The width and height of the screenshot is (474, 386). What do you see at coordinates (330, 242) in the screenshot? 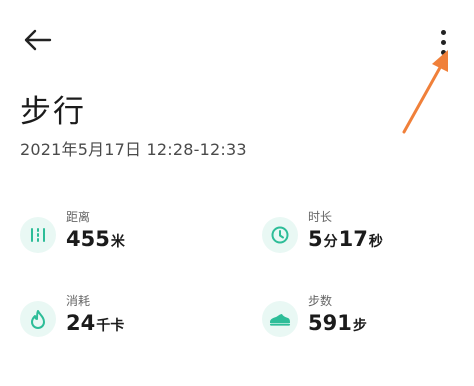
I see `minutes-unit: 分` at bounding box center [330, 242].